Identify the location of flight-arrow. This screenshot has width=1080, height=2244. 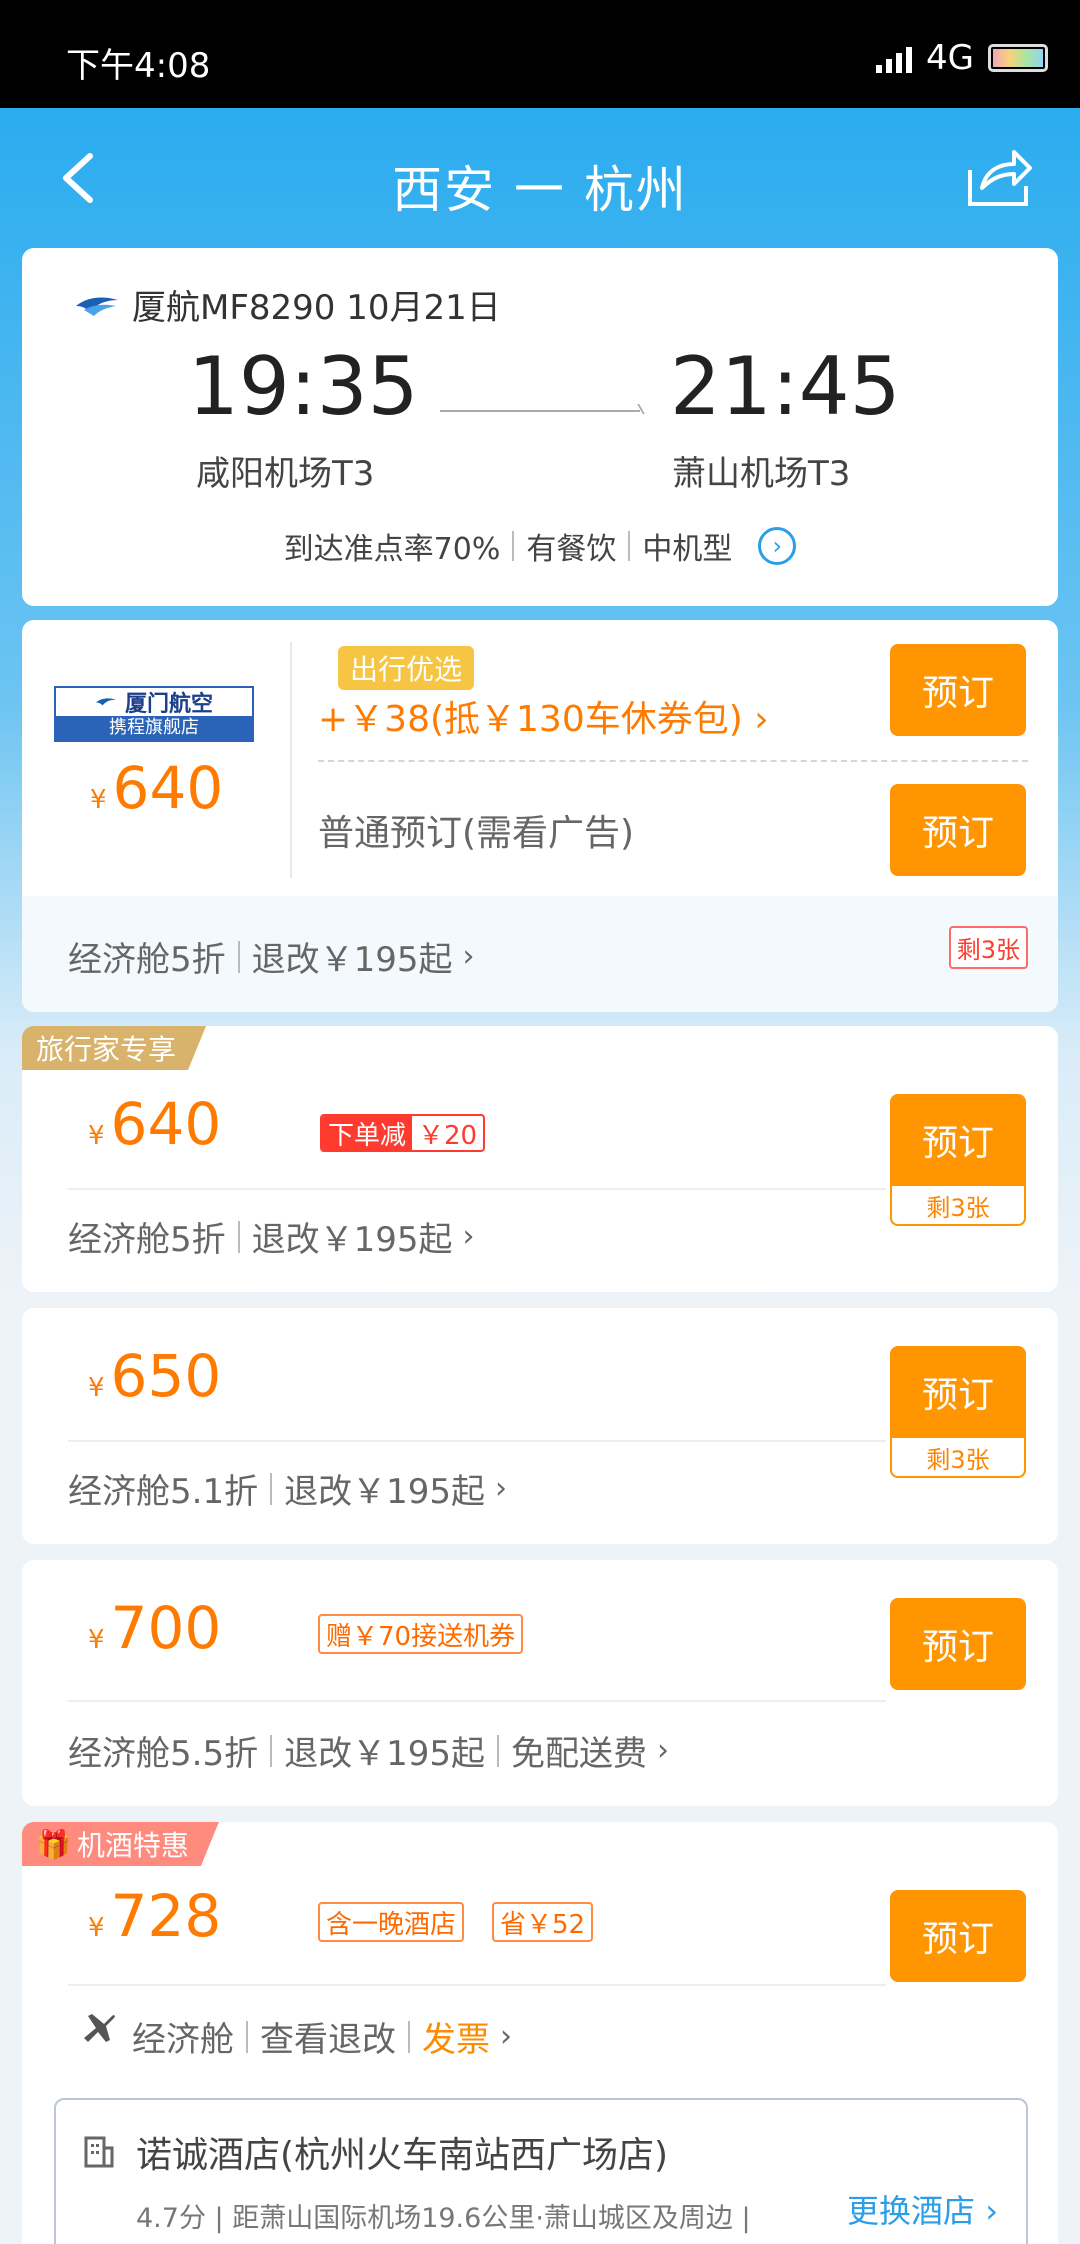
(540, 411).